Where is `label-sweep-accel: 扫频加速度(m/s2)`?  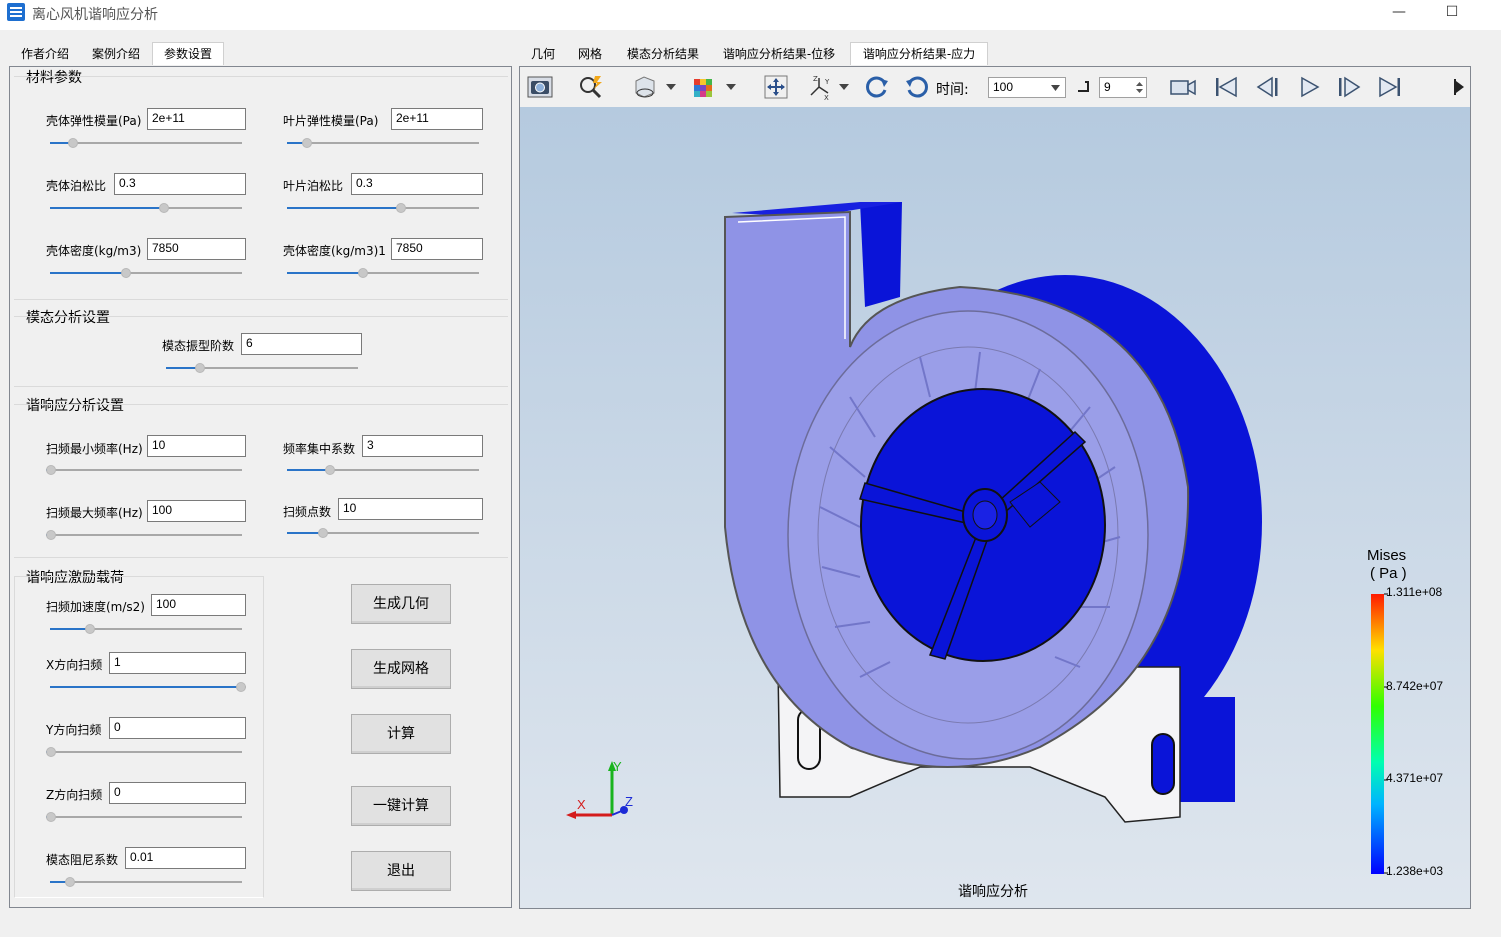
label-sweep-accel: 扫频加速度(m/s2) is located at coordinates (95, 607).